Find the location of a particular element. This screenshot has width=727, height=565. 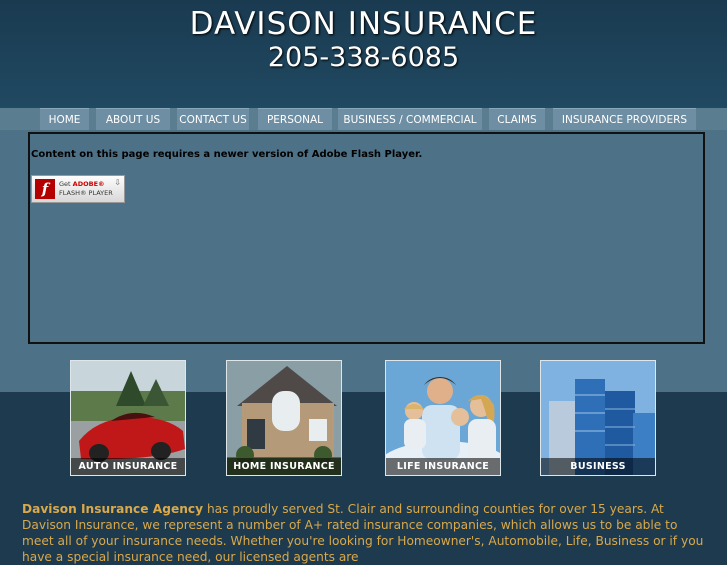

home-insurance-tile: HOME INSURANCE is located at coordinates (284, 418).